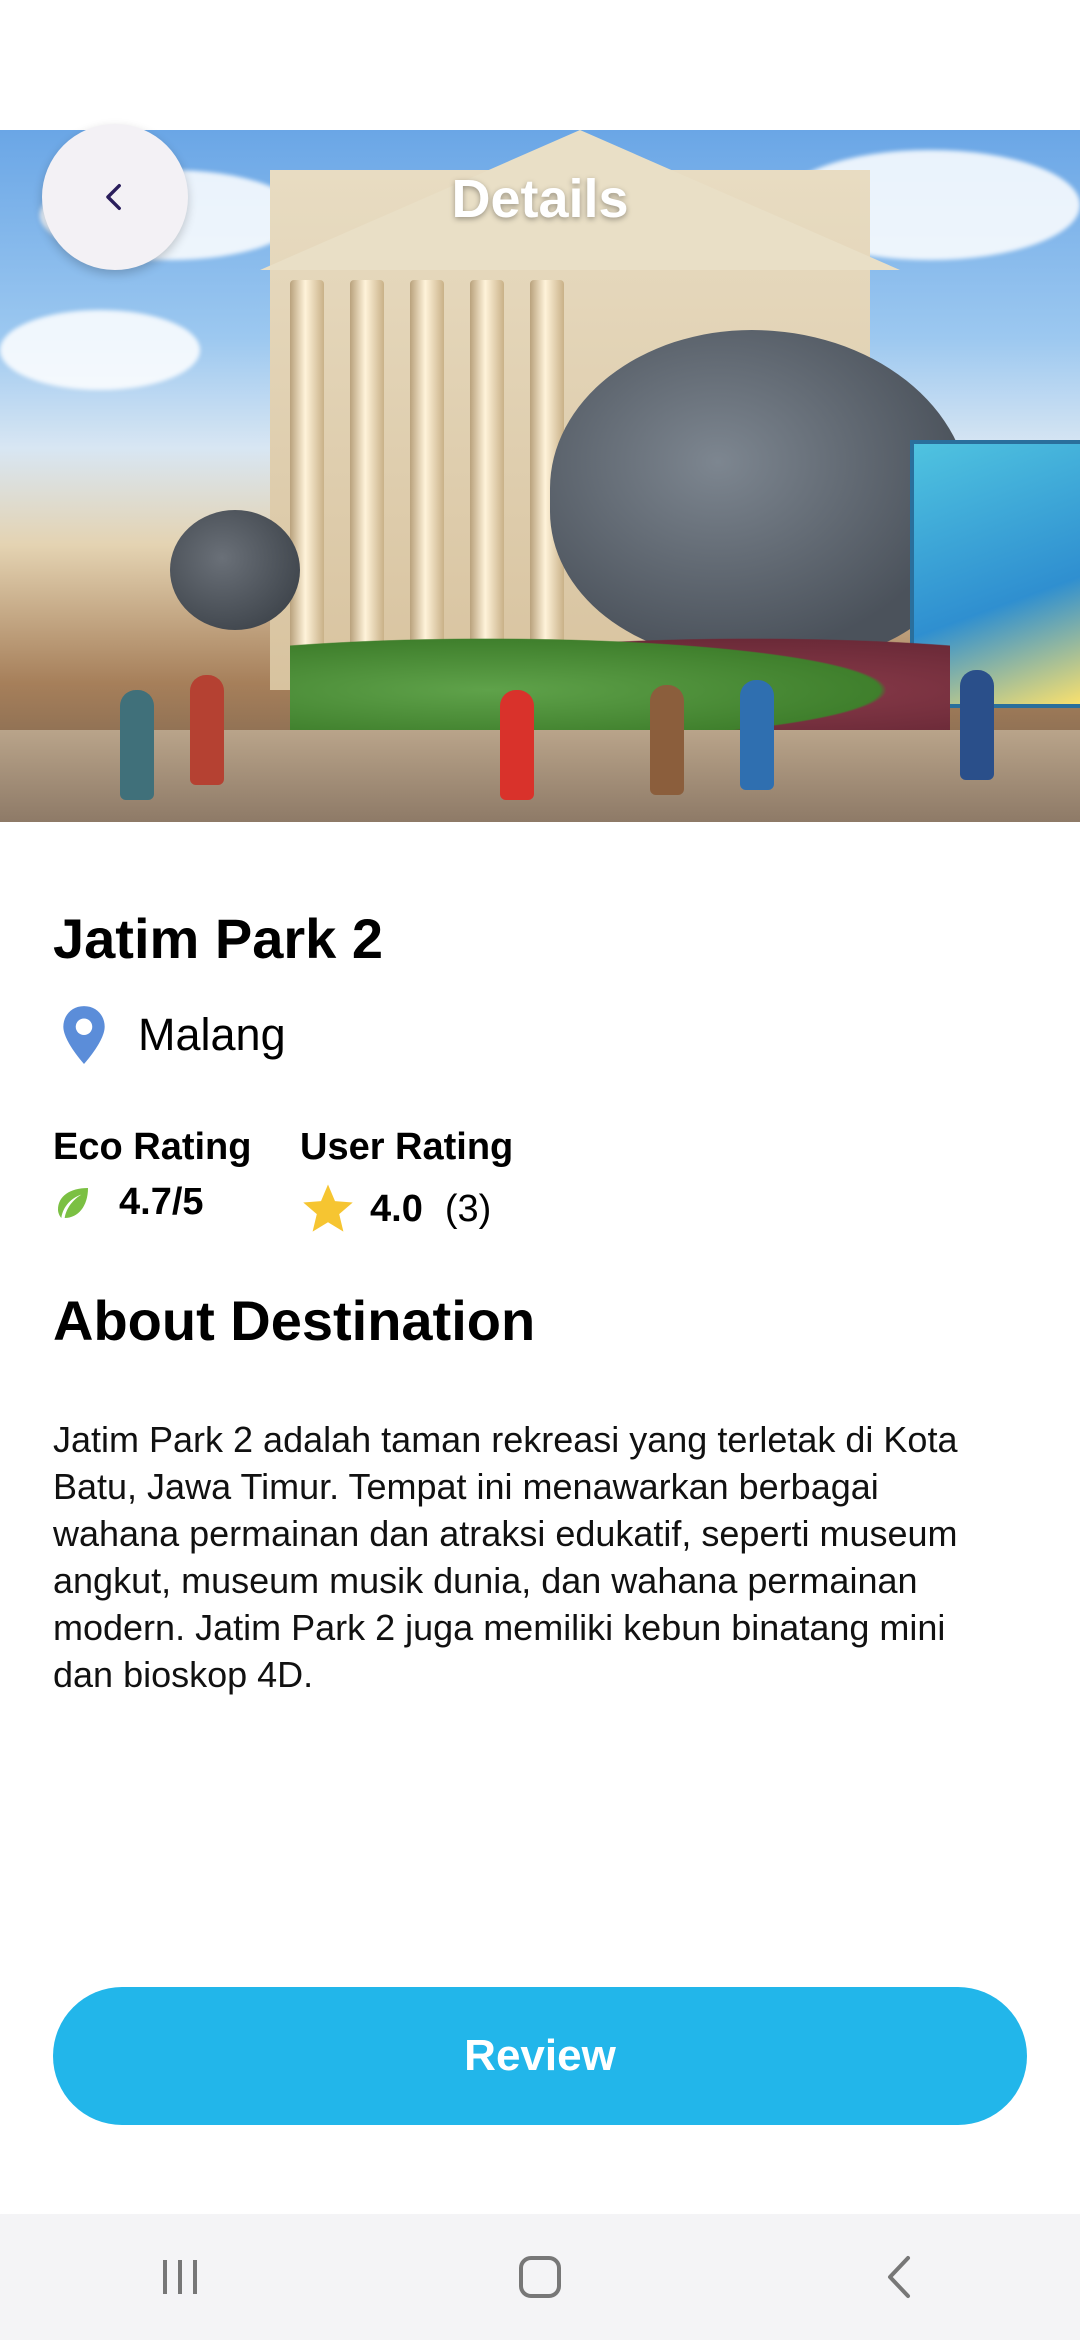 The width and height of the screenshot is (1080, 2340). Describe the element at coordinates (294, 1320) in the screenshot. I see `about-title: About Destination` at that location.